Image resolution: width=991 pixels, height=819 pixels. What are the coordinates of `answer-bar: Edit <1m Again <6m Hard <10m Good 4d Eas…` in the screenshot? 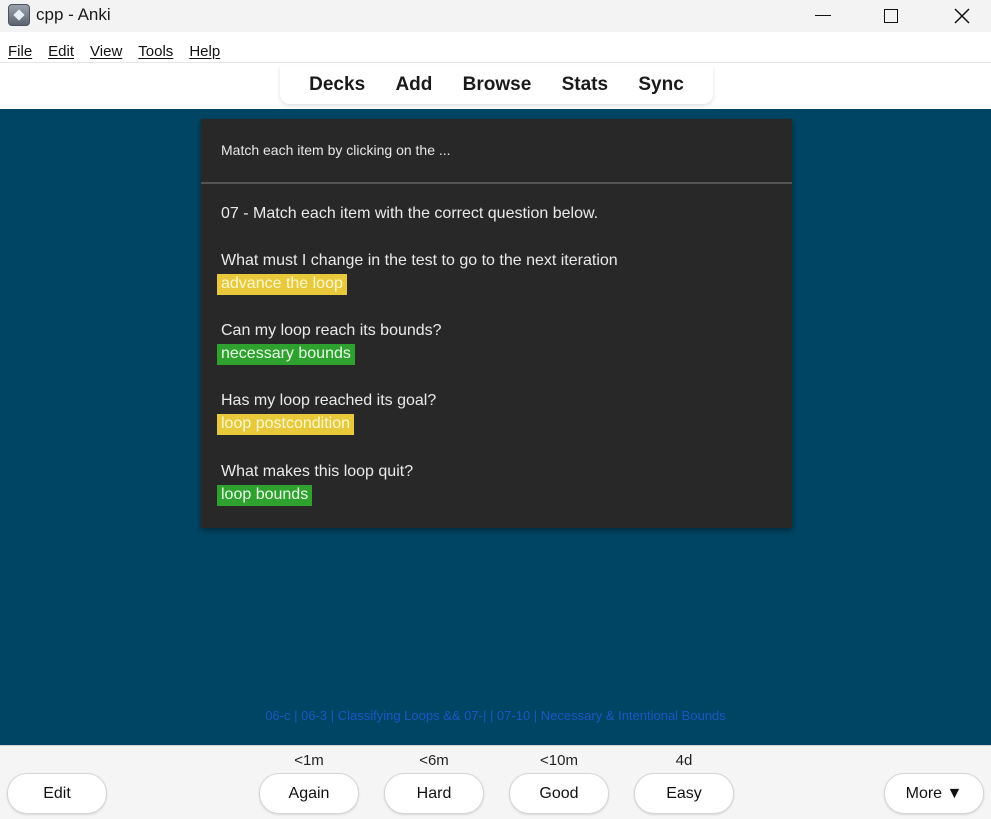 It's located at (495, 782).